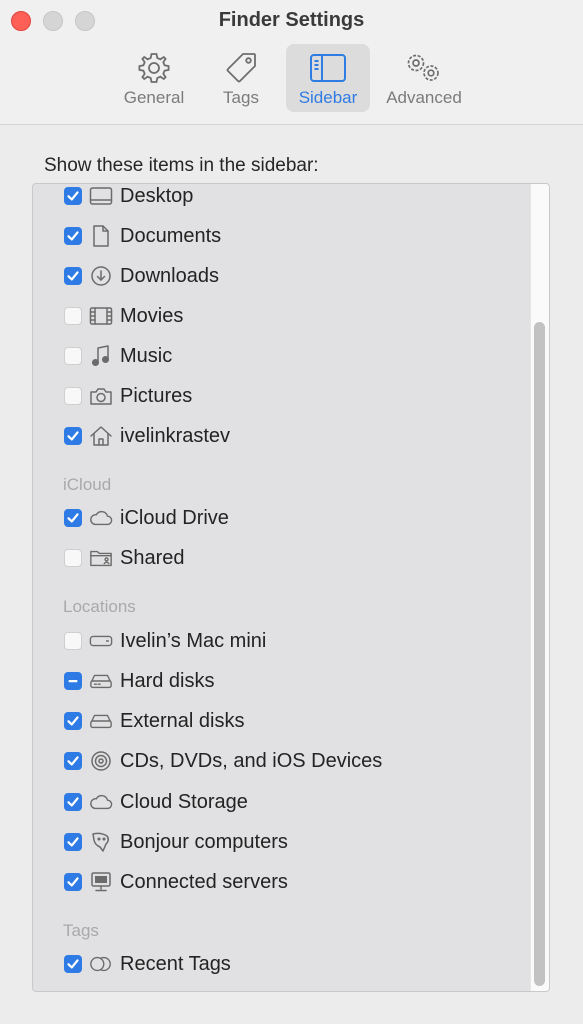 This screenshot has height=1024, width=583. I want to click on tab-advanced: Advanced, so click(424, 78).